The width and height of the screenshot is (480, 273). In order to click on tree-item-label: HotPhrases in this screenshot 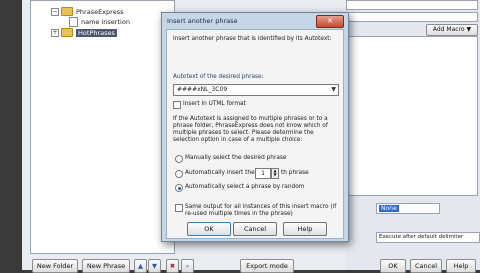, I will do `click(96, 32)`.